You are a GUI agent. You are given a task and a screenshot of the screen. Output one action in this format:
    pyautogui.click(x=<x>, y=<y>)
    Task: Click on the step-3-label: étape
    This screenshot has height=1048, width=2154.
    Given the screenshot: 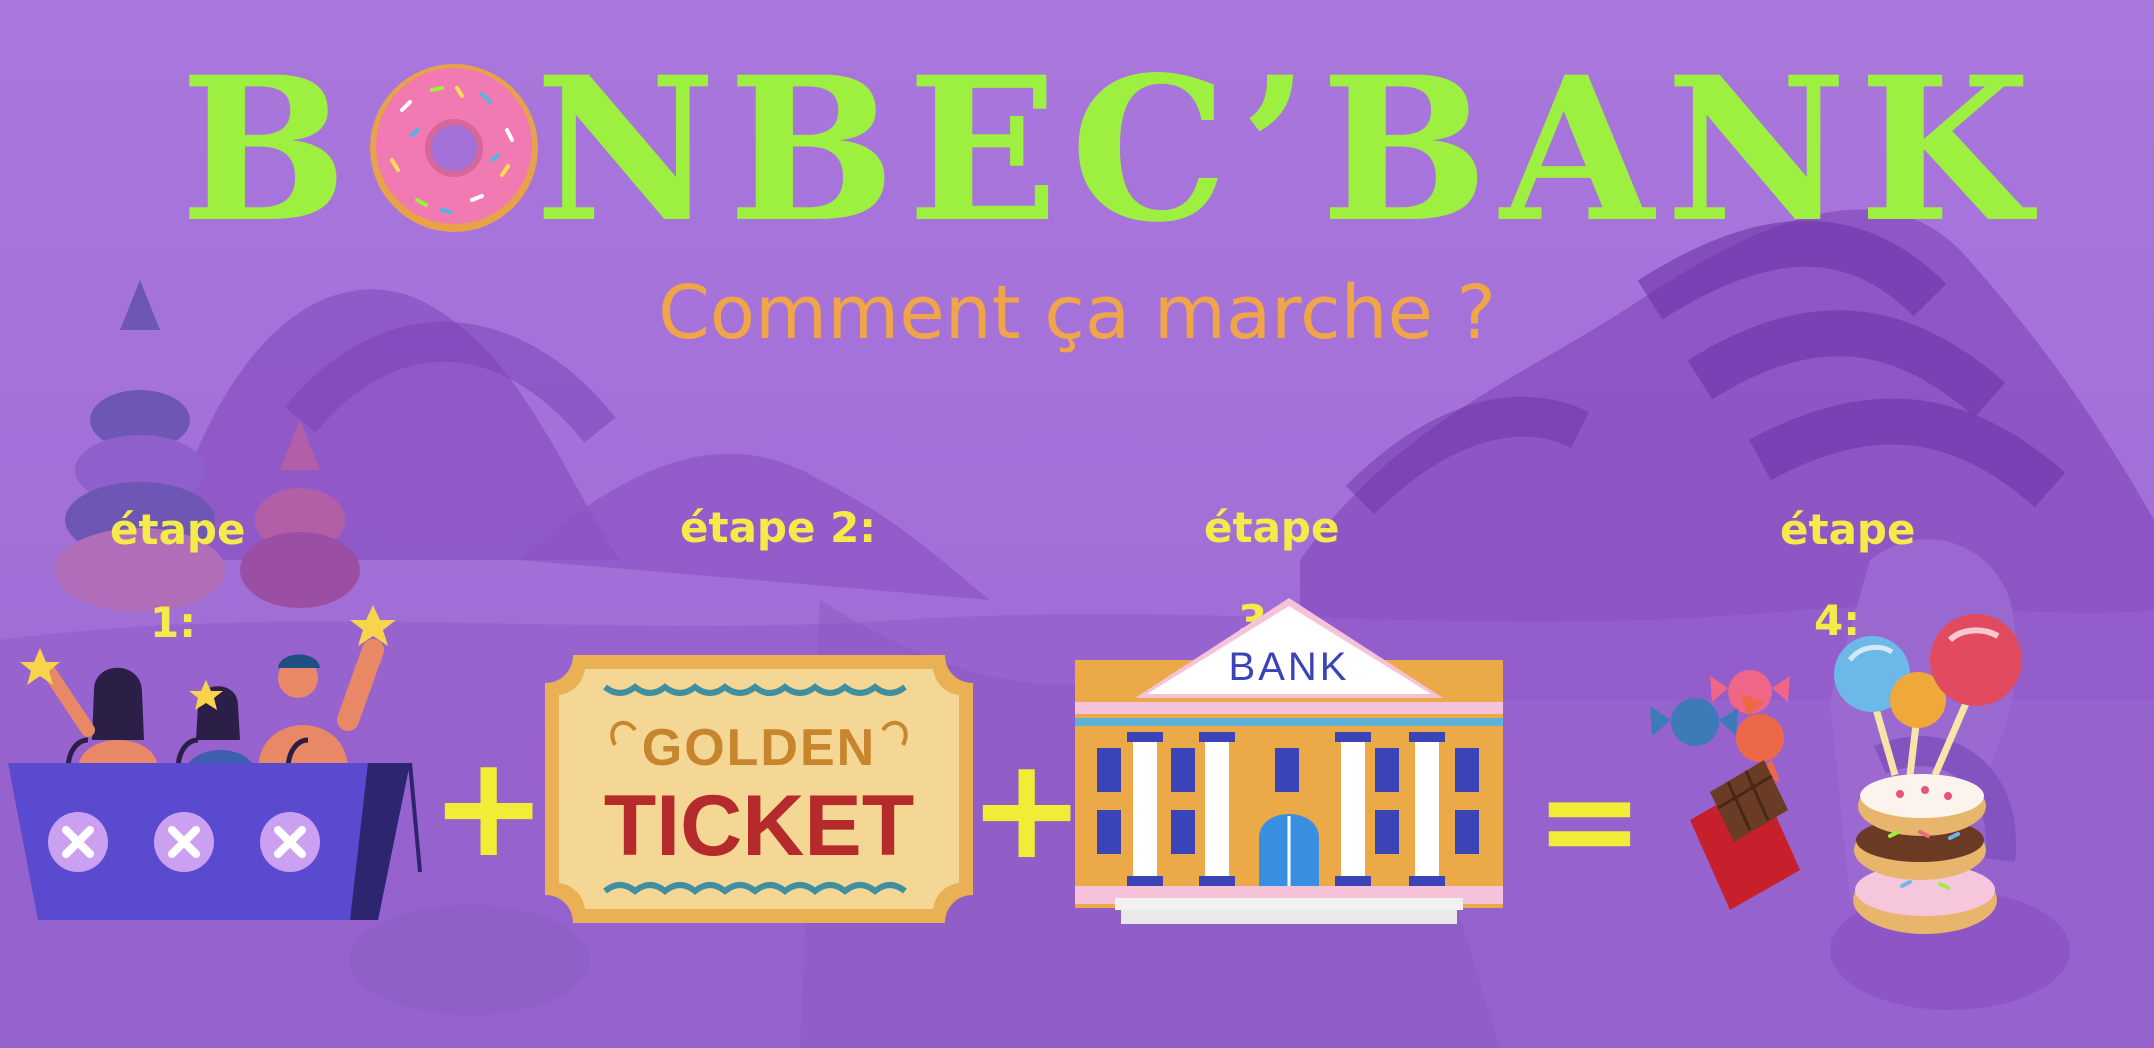 What is the action you would take?
    pyautogui.click(x=1272, y=527)
    